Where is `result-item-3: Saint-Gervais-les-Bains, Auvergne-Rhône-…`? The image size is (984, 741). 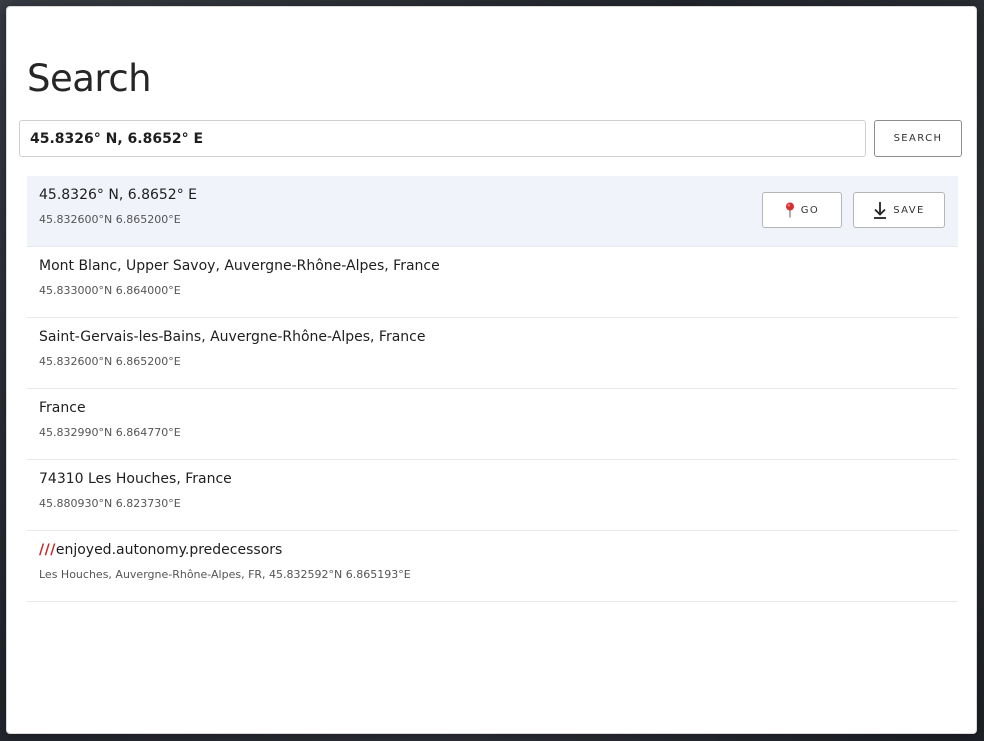
result-item-3: Saint-Gervais-les-Bains, Auvergne-Rhône-… is located at coordinates (492, 353).